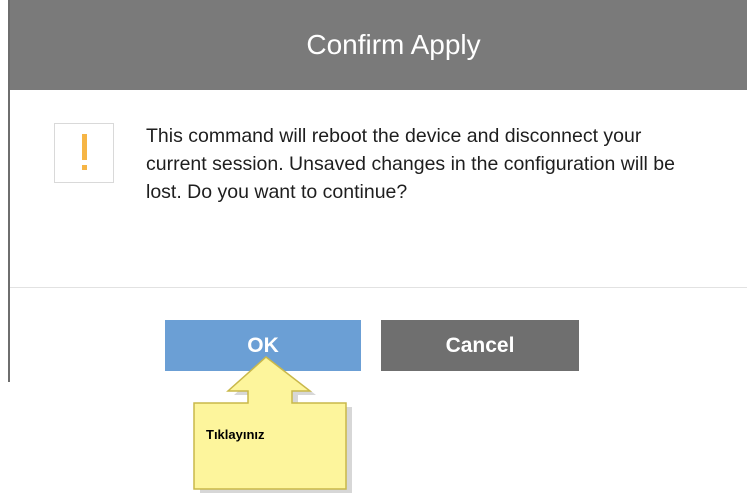 This screenshot has width=747, height=499. I want to click on cancel-button: Cancel, so click(480, 345).